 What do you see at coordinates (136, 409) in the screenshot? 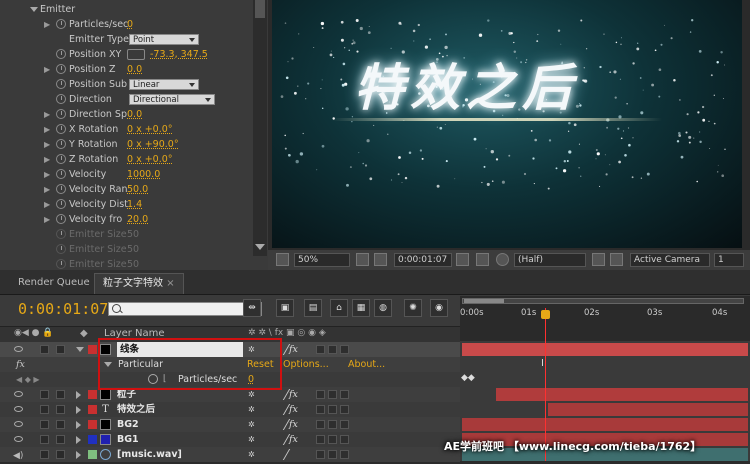
I see `layer-name: 特效之后` at bounding box center [136, 409].